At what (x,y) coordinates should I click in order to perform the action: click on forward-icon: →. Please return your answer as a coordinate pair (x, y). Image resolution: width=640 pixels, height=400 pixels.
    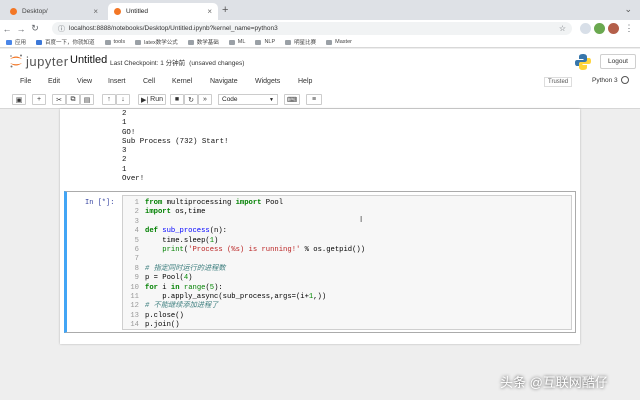
    Looking at the image, I should click on (21, 29).